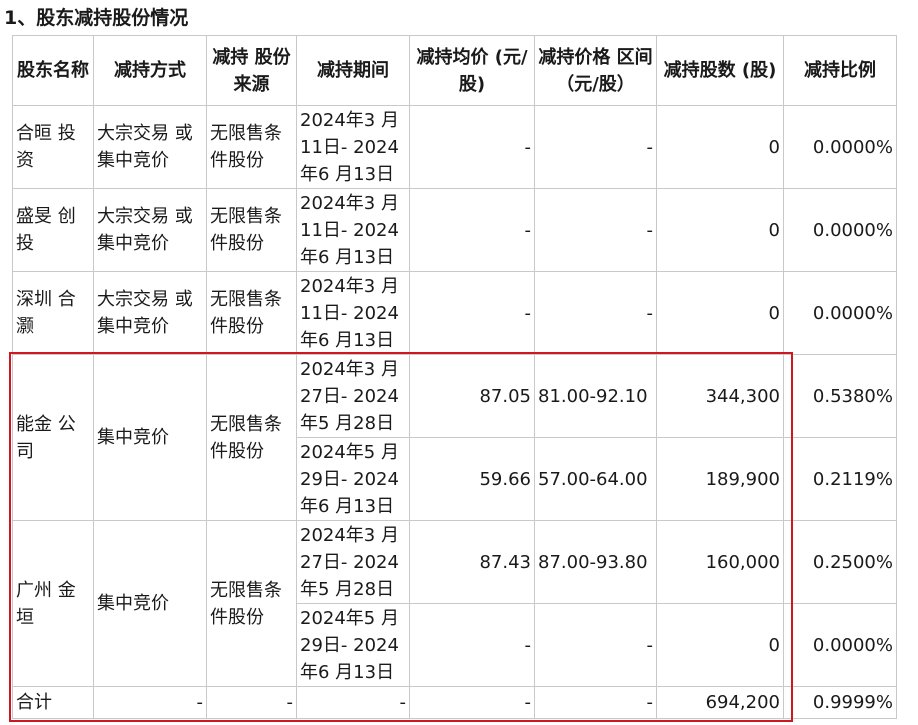 This screenshot has width=918, height=725. I want to click on holder-cell: 合晅 投资, so click(53, 147).